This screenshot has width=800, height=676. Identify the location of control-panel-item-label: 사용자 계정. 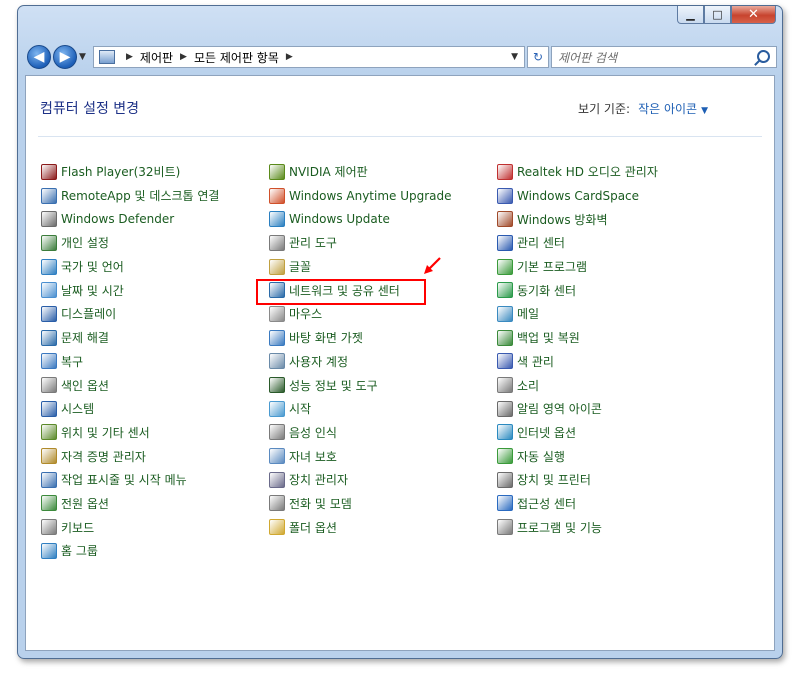
(318, 361).